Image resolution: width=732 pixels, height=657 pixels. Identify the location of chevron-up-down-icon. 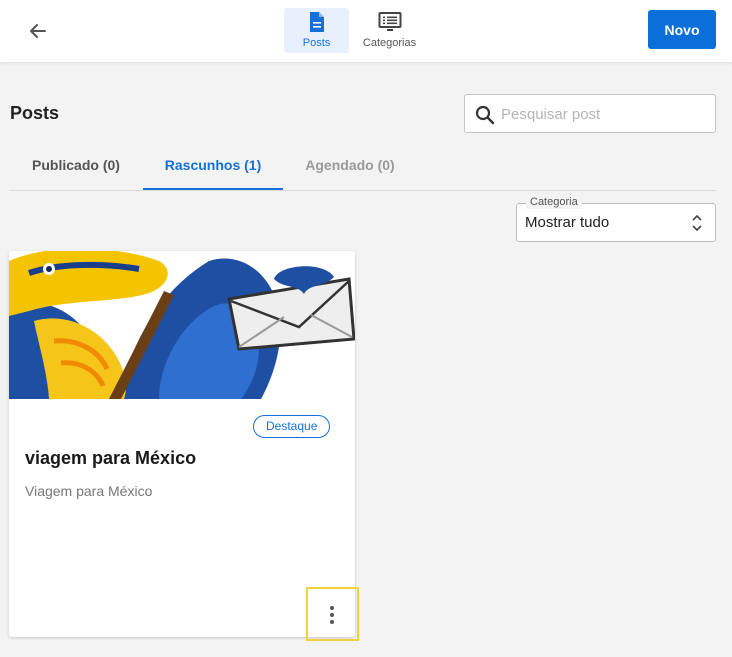
(697, 223).